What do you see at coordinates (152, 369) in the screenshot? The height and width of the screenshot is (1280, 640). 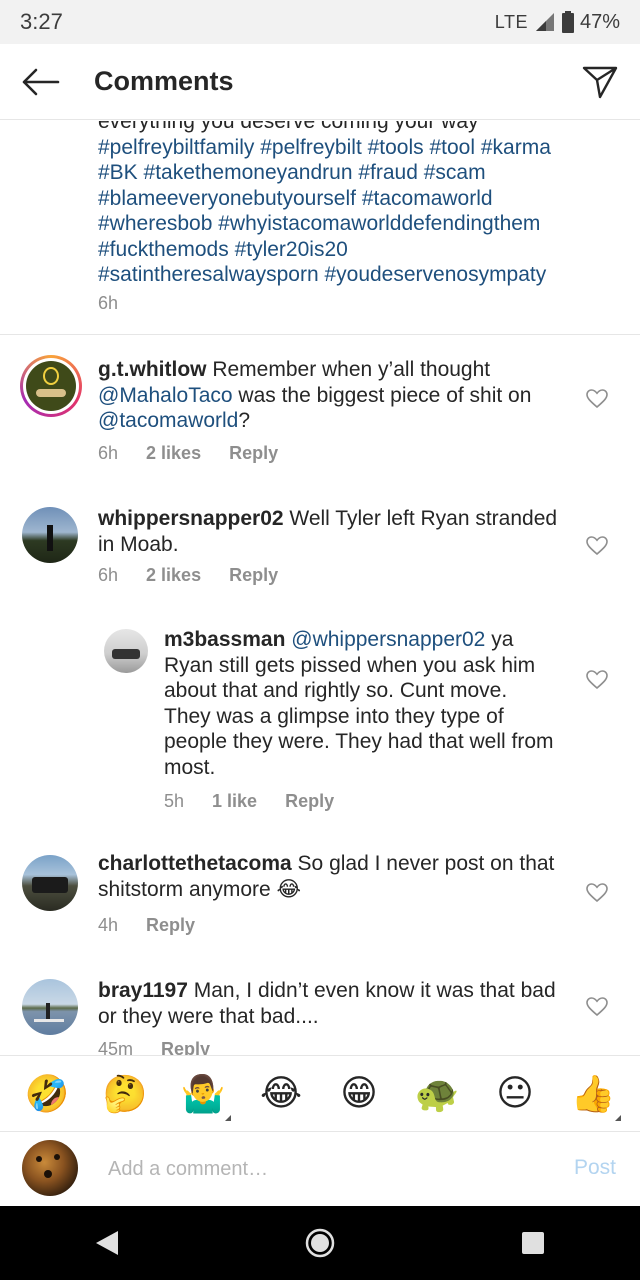 I see `comment-username: g.t.whitlow` at bounding box center [152, 369].